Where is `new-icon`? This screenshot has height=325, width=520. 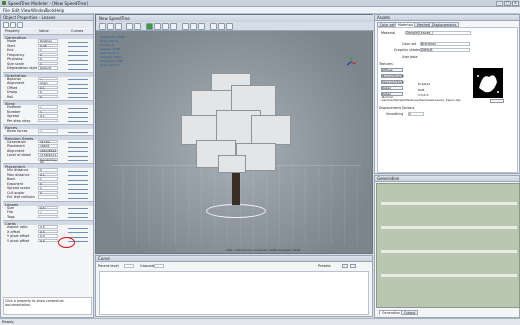 new-icon is located at coordinates (102, 26).